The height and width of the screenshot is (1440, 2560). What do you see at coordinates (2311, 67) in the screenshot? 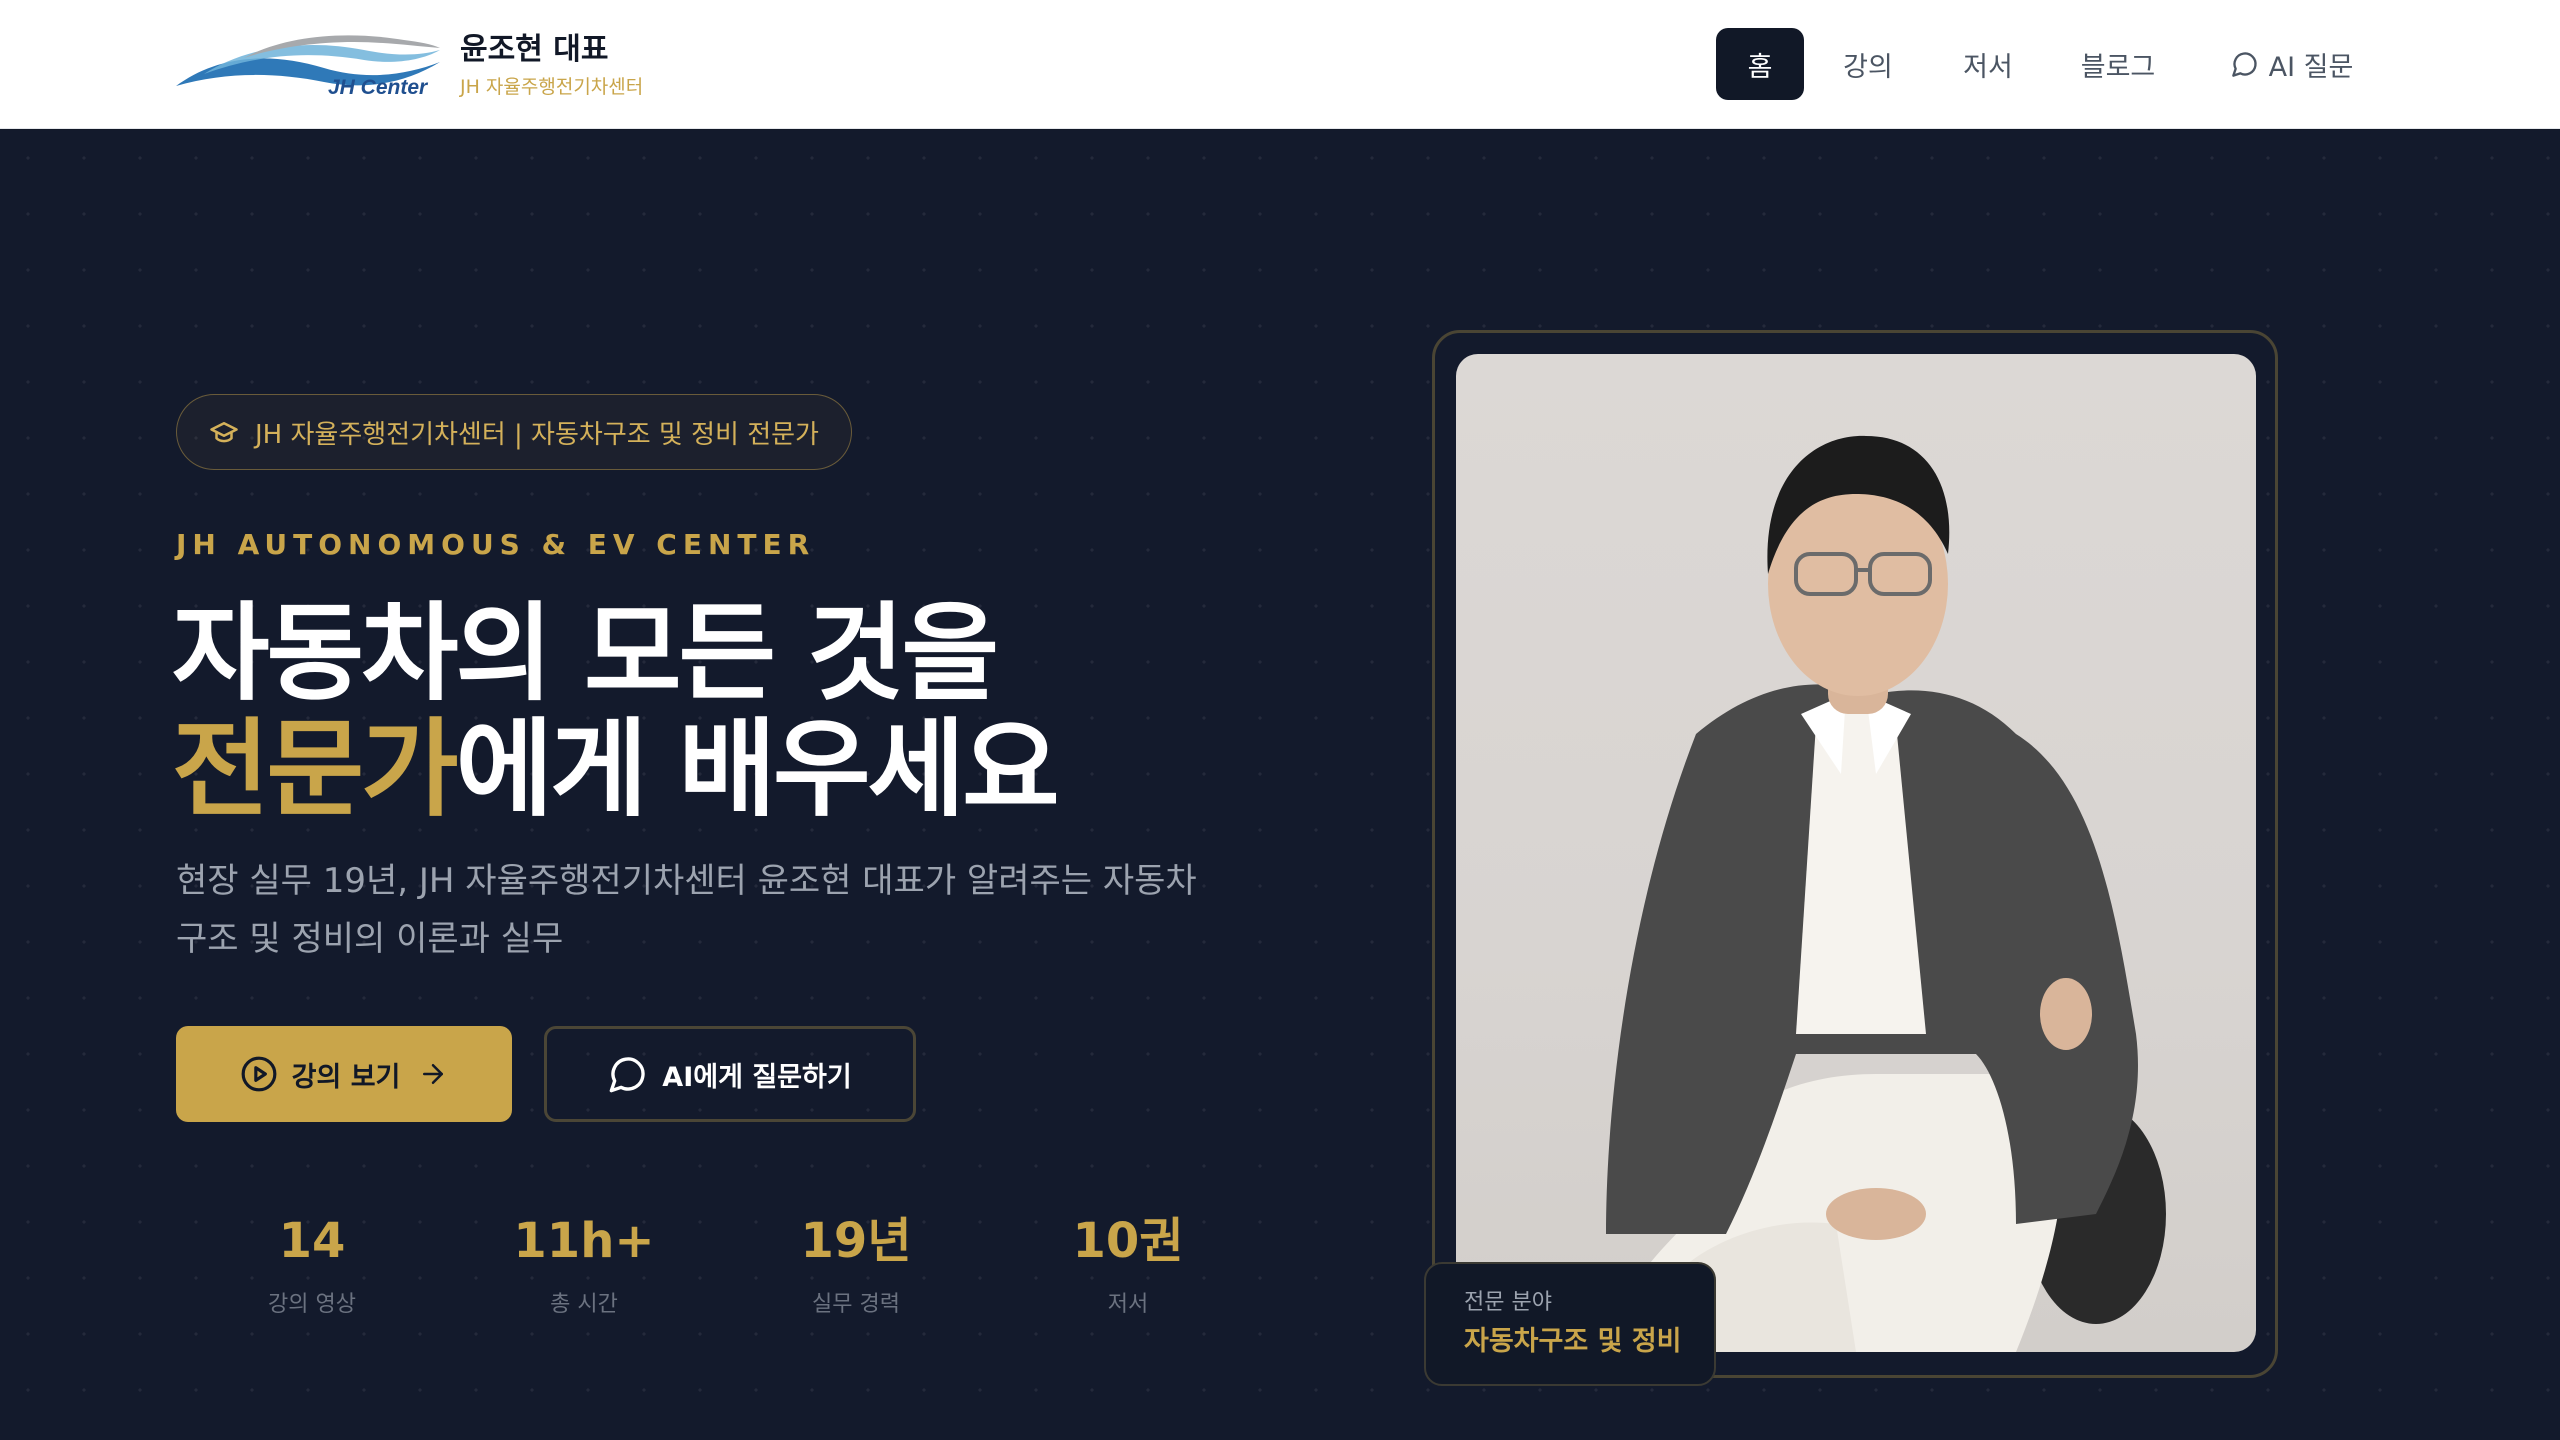
I see `nav-ai-question-label: AI 질문` at bounding box center [2311, 67].